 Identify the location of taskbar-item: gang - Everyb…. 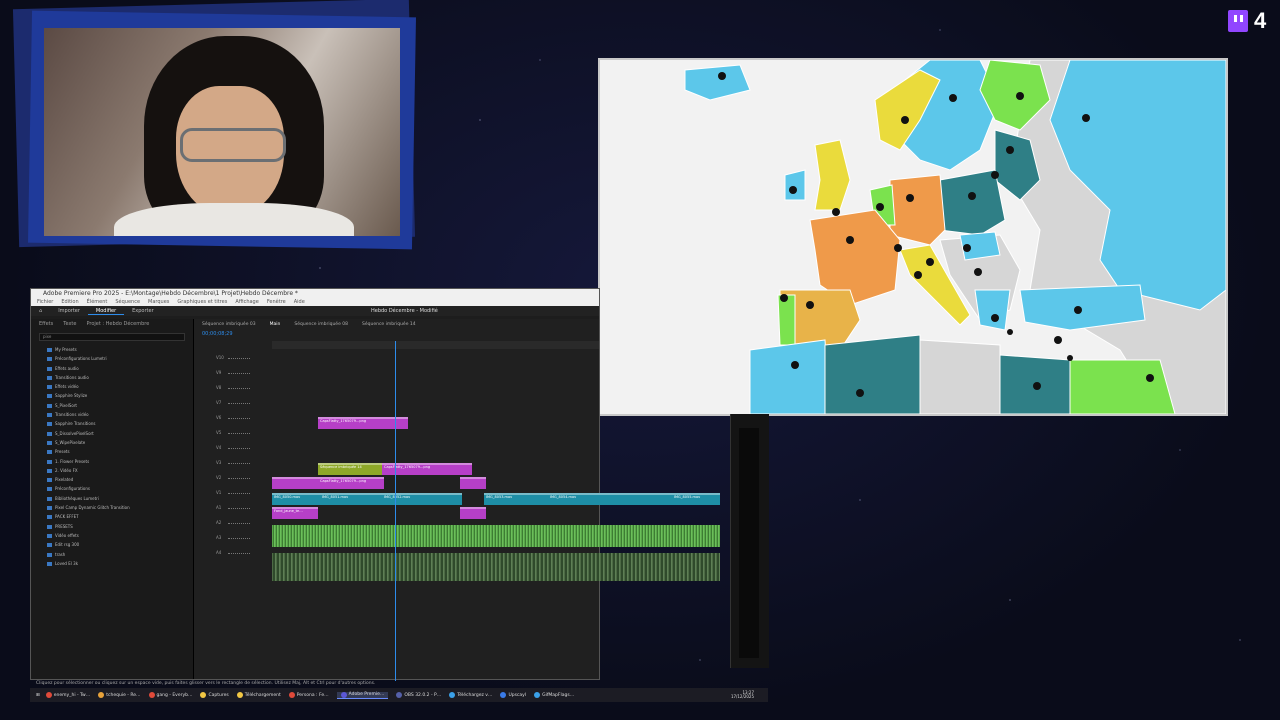
(170, 695).